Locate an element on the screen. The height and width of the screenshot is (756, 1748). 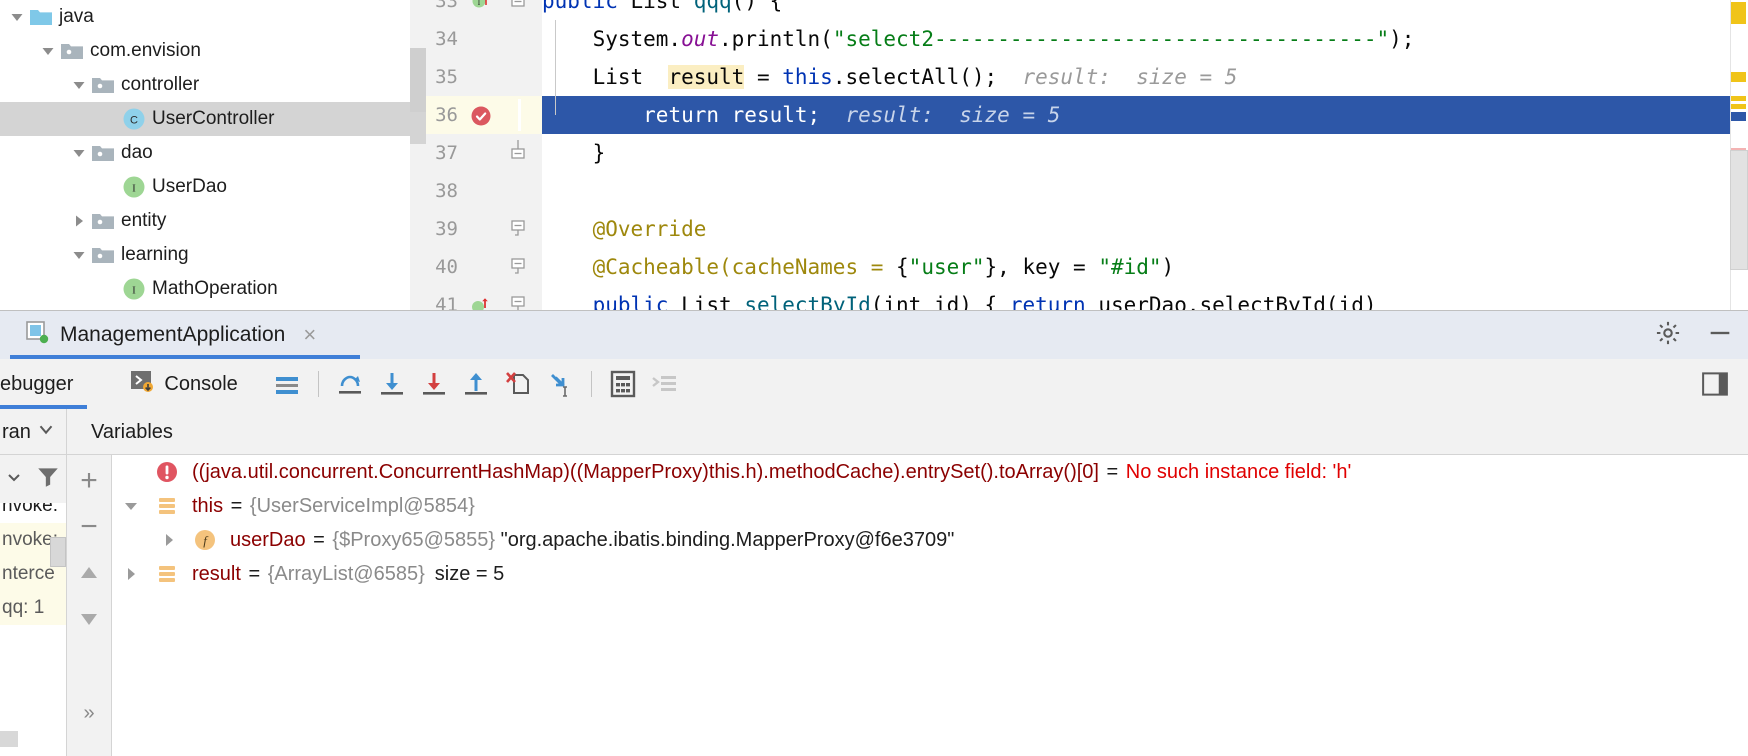
tree-item-userdao: I UserDao is located at coordinates (205, 187).